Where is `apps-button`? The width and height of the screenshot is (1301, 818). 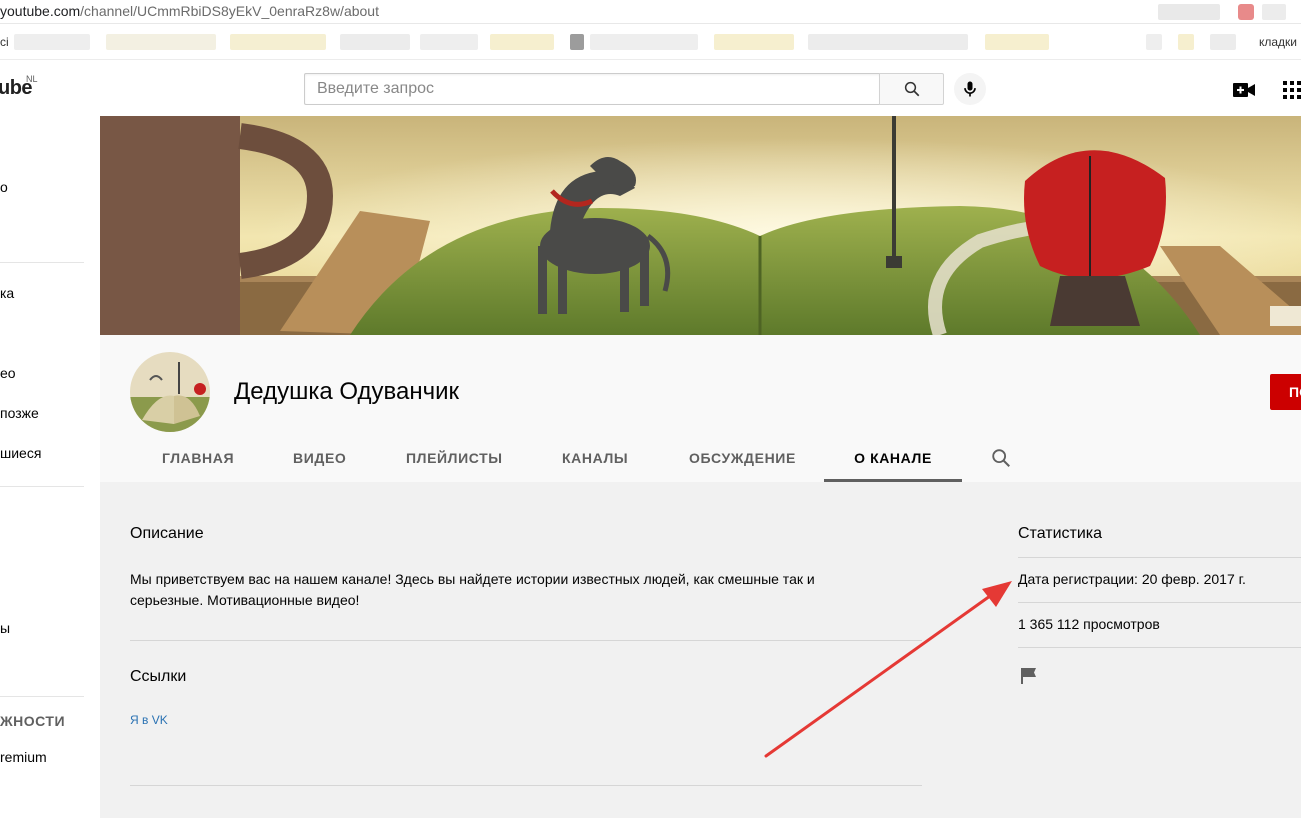 apps-button is located at coordinates (1290, 90).